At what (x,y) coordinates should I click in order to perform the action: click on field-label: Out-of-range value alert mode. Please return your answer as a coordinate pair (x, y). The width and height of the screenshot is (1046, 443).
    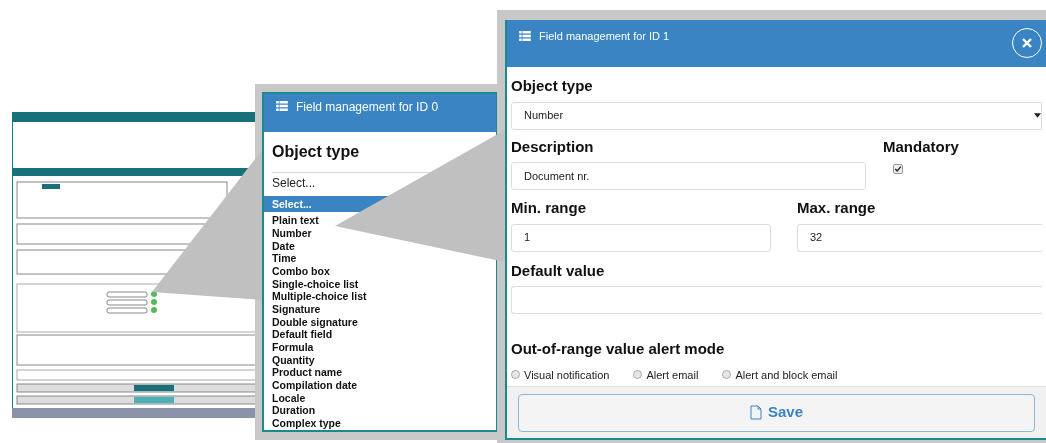
    Looking at the image, I should click on (618, 349).